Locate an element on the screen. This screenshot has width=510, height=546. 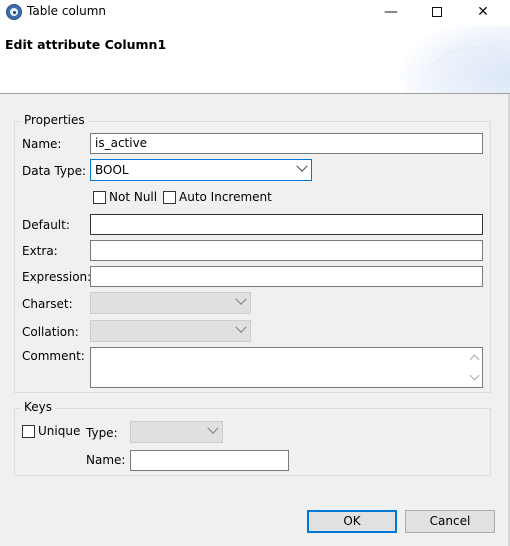
maximize-button is located at coordinates (437, 13).